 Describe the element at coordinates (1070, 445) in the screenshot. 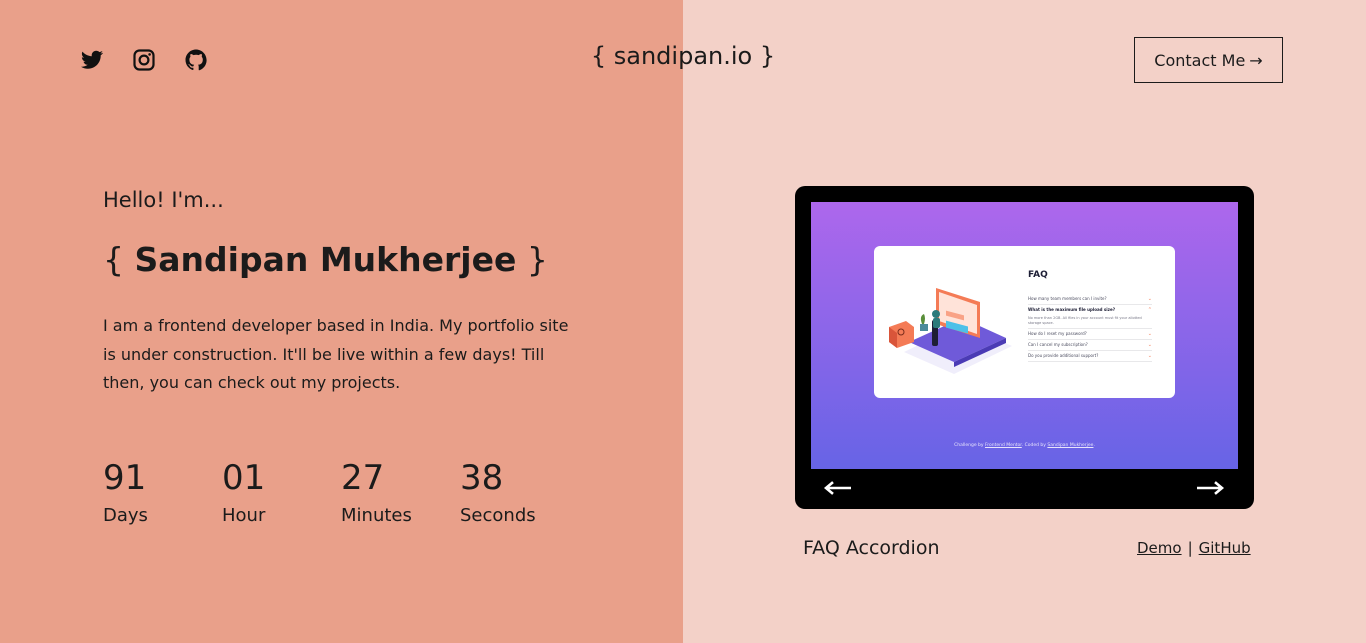

I see `attribution-author-link: Sandipan Mukherjee` at that location.